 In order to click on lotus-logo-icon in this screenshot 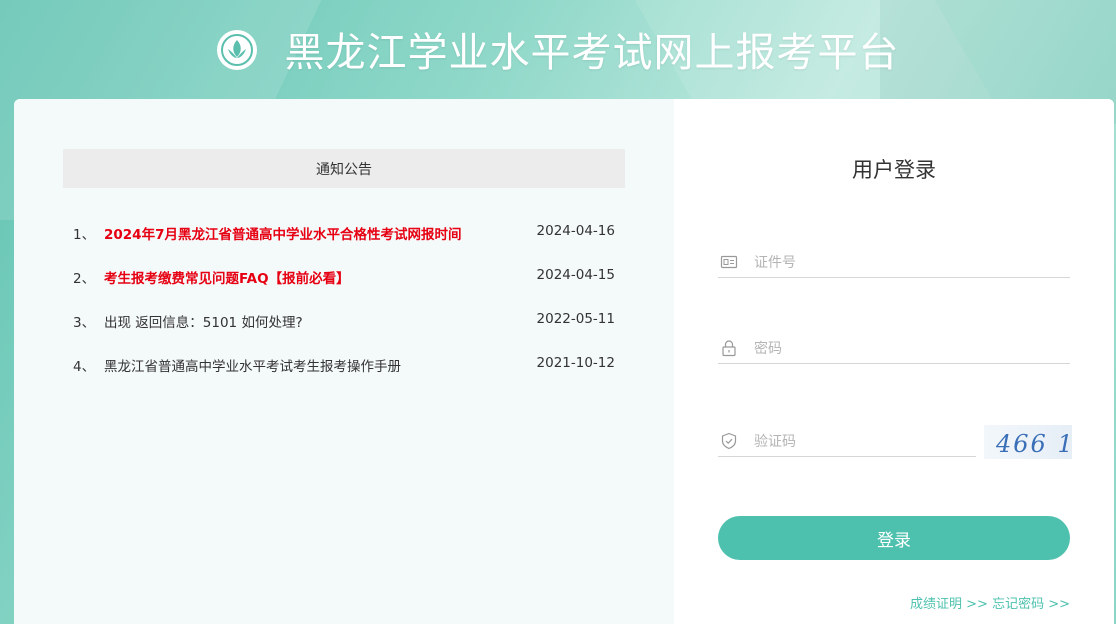, I will do `click(236, 50)`.